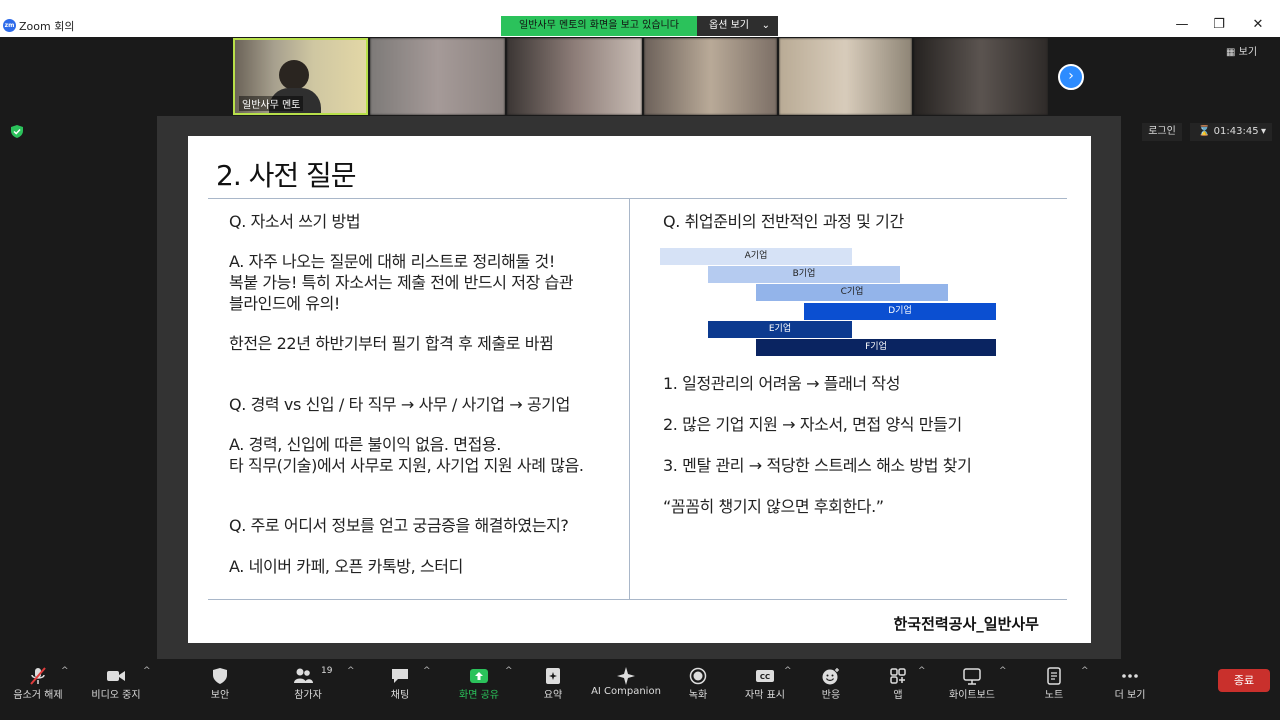 The width and height of the screenshot is (1280, 720). I want to click on encryption-shield-icon, so click(17, 131).